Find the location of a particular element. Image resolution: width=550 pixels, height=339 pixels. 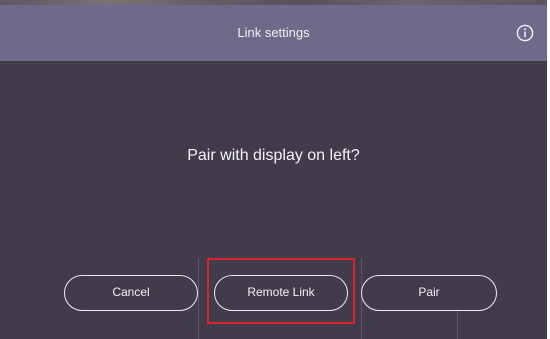

remote-link-button: Remote Link is located at coordinates (281, 293).